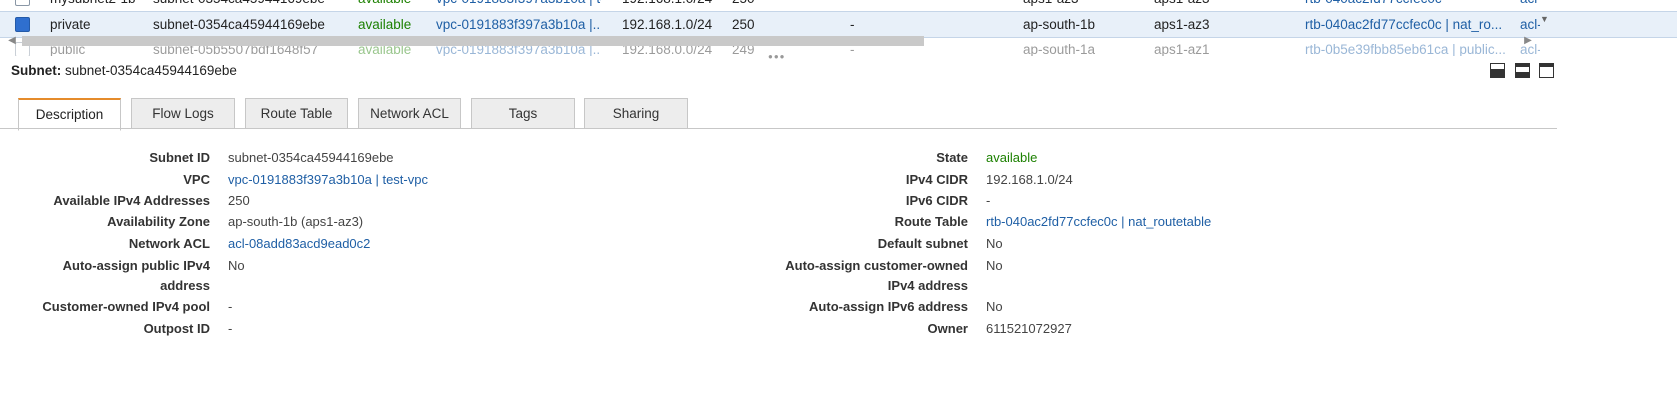  What do you see at coordinates (409, 113) in the screenshot?
I see `tab-network-acl: Network ACL` at bounding box center [409, 113].